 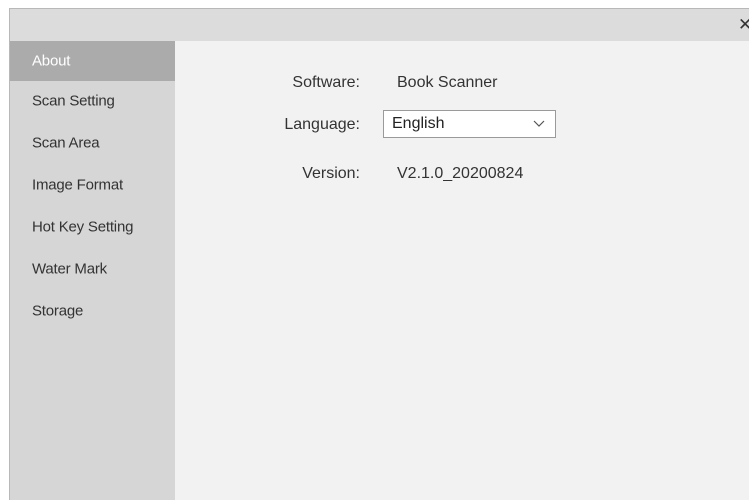 I want to click on chevron-down-icon, so click(x=539, y=123).